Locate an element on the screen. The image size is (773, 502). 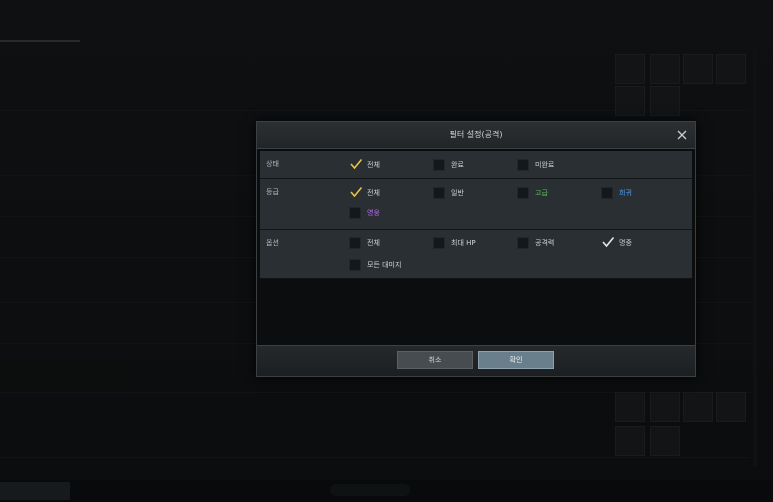
option-label: 최대 HP is located at coordinates (463, 243).